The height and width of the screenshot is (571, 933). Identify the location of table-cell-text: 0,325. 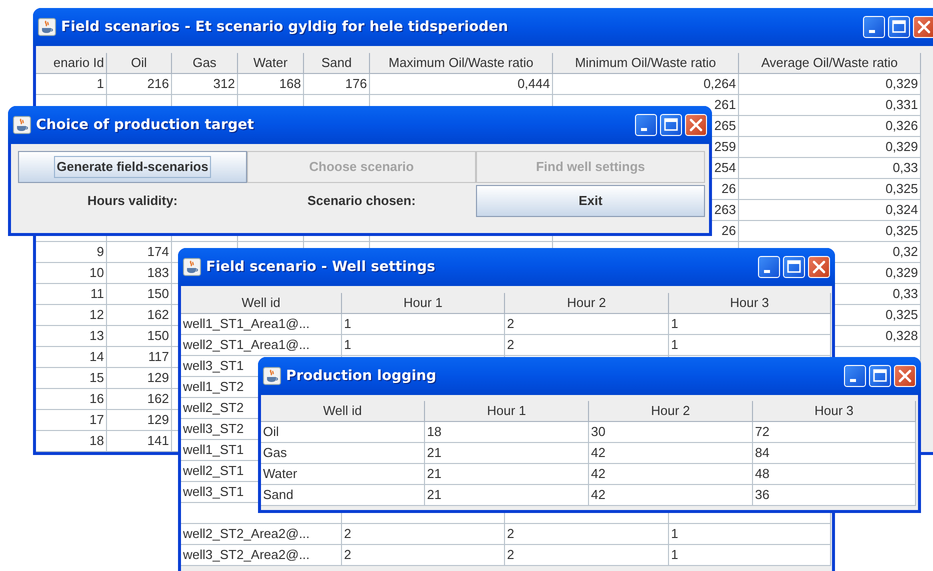
(901, 231).